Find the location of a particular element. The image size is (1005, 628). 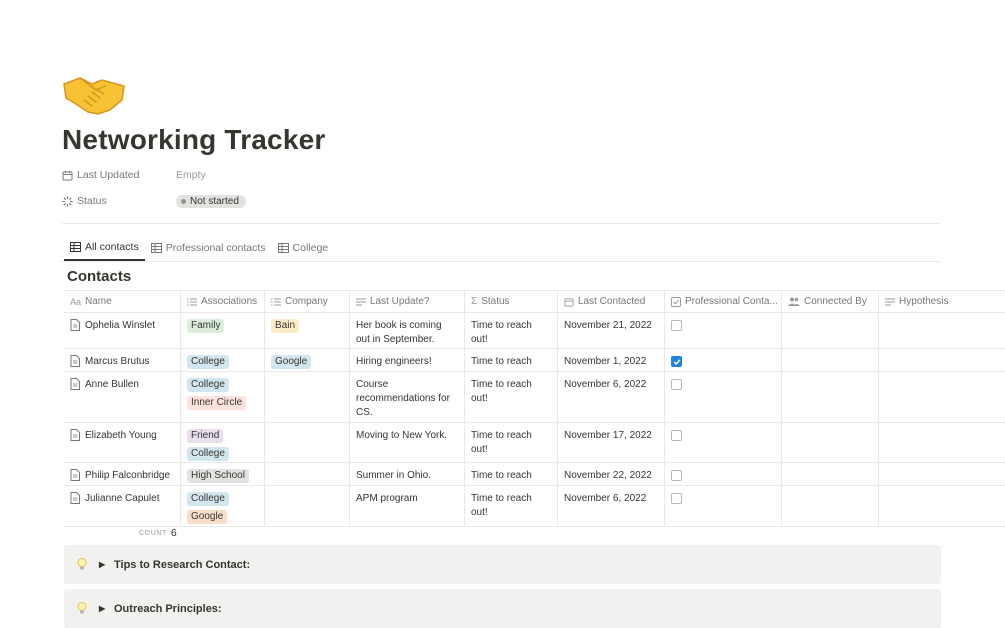

cell-name: Elizabeth Young is located at coordinates (122, 442).